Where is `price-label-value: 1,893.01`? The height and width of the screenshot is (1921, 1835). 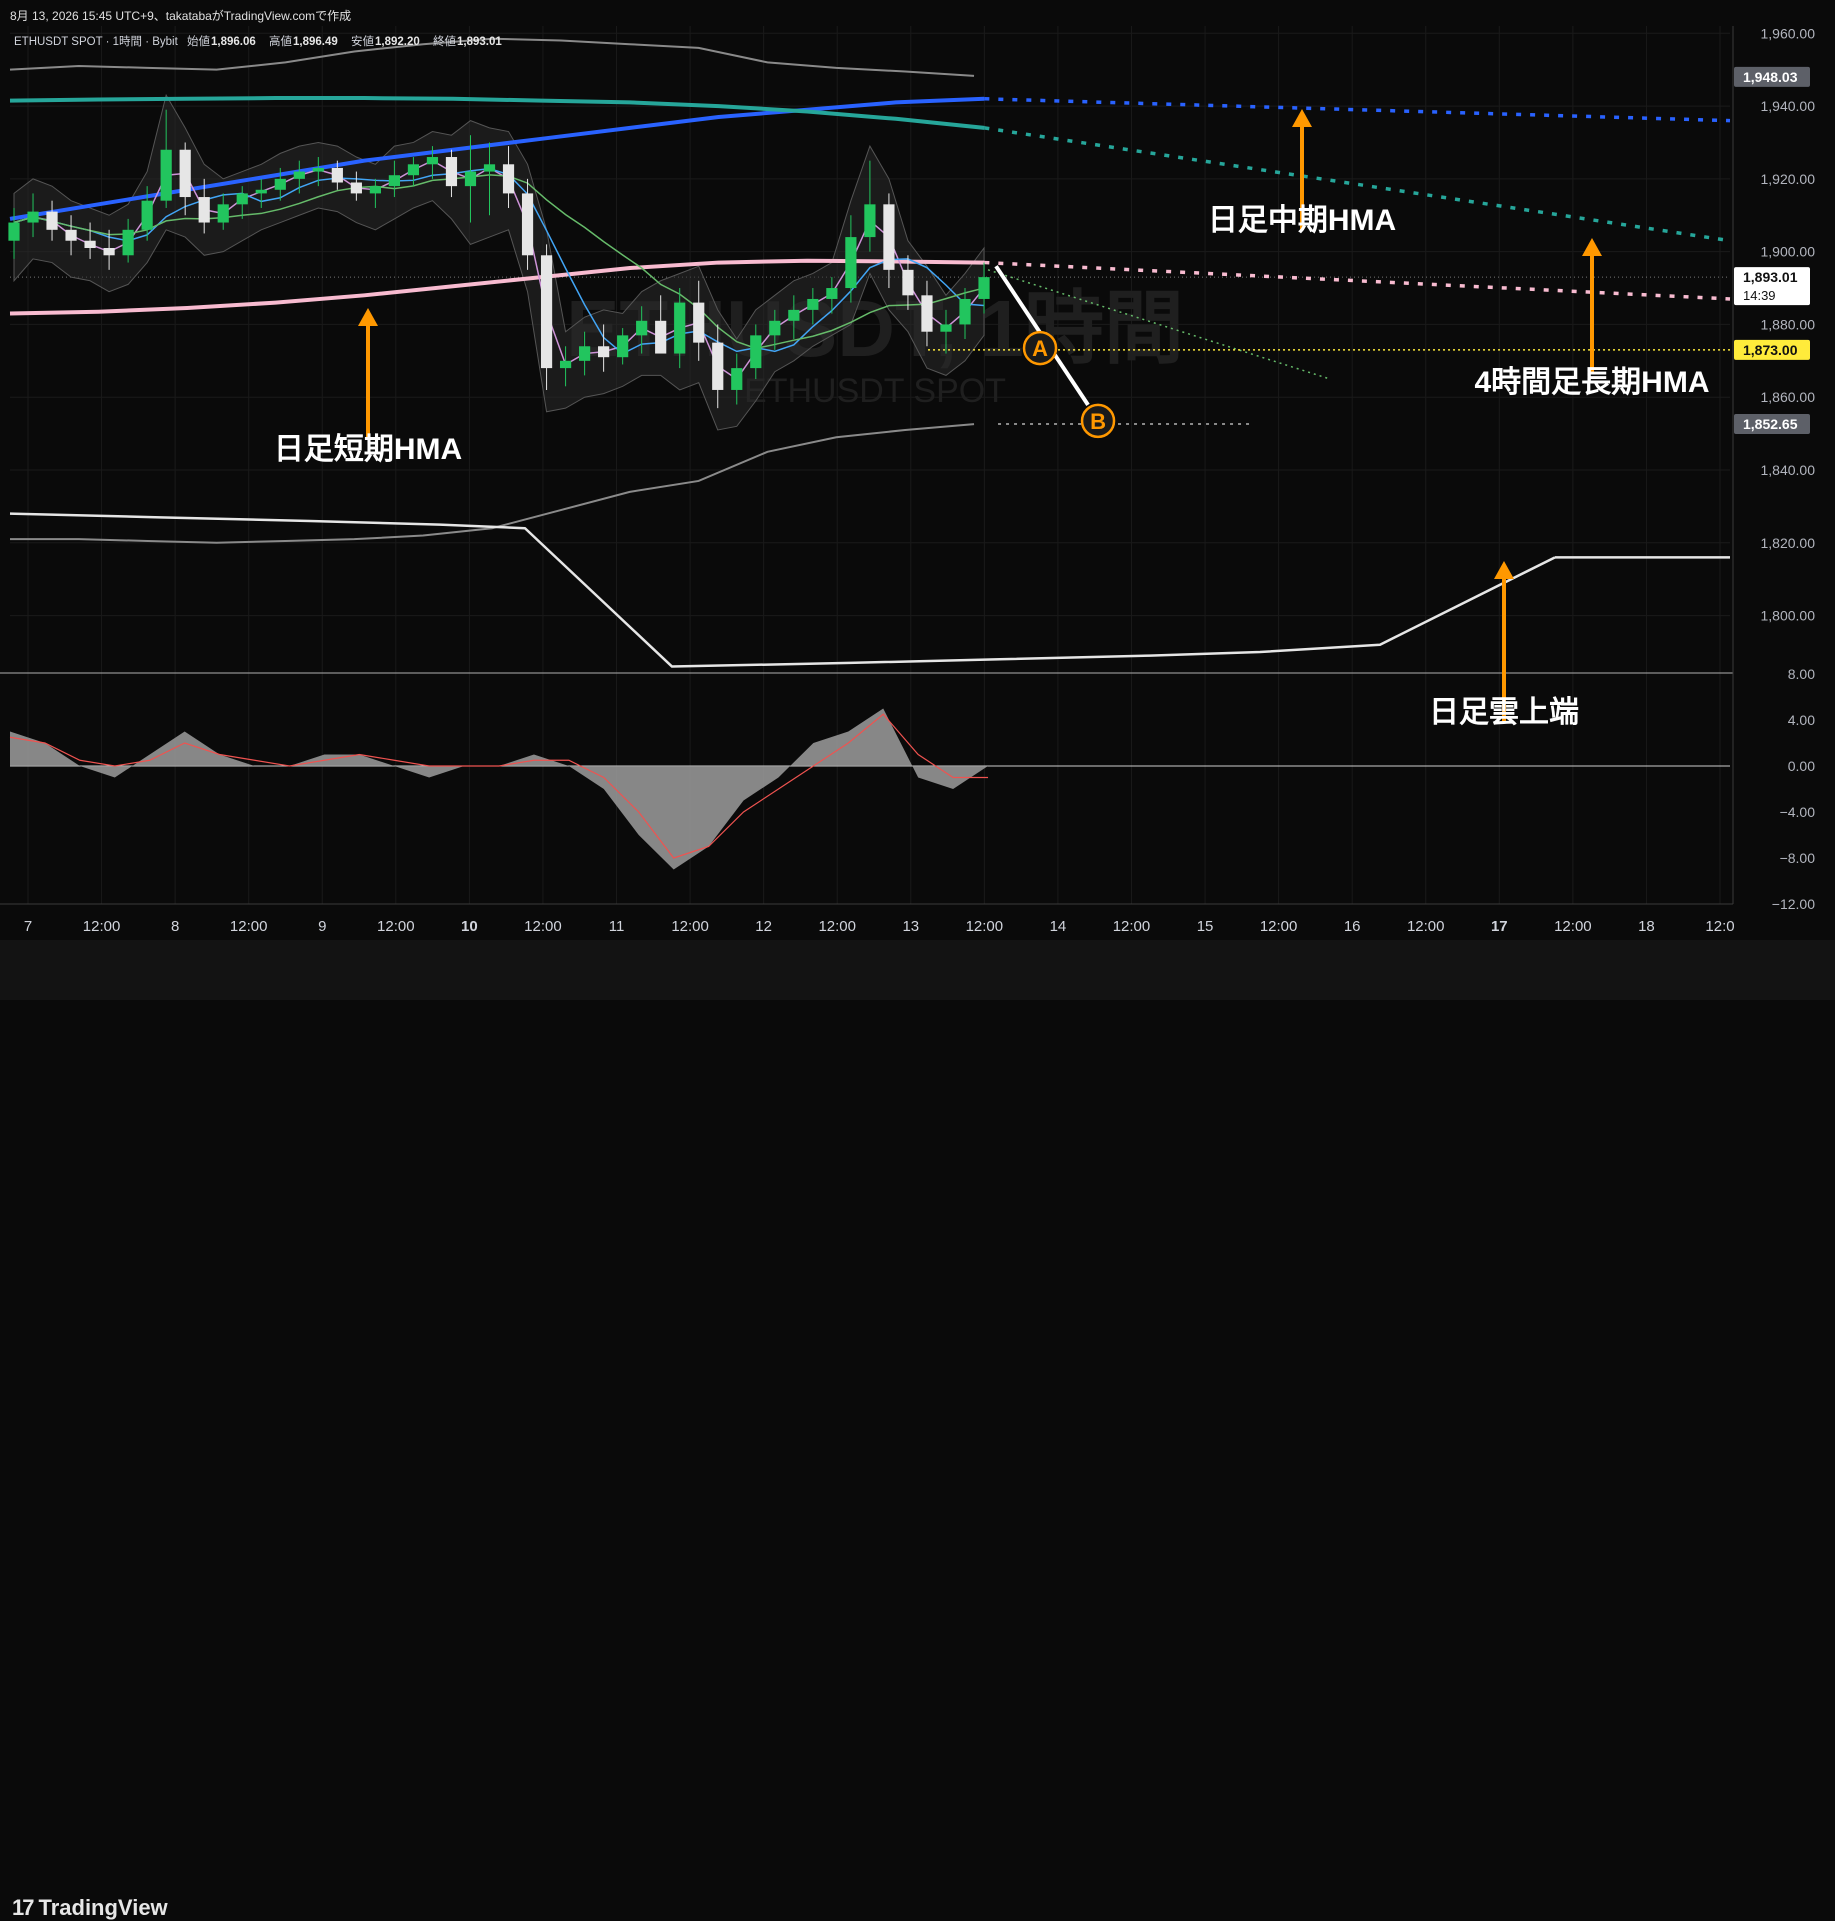 price-label-value: 1,893.01 is located at coordinates (1770, 277).